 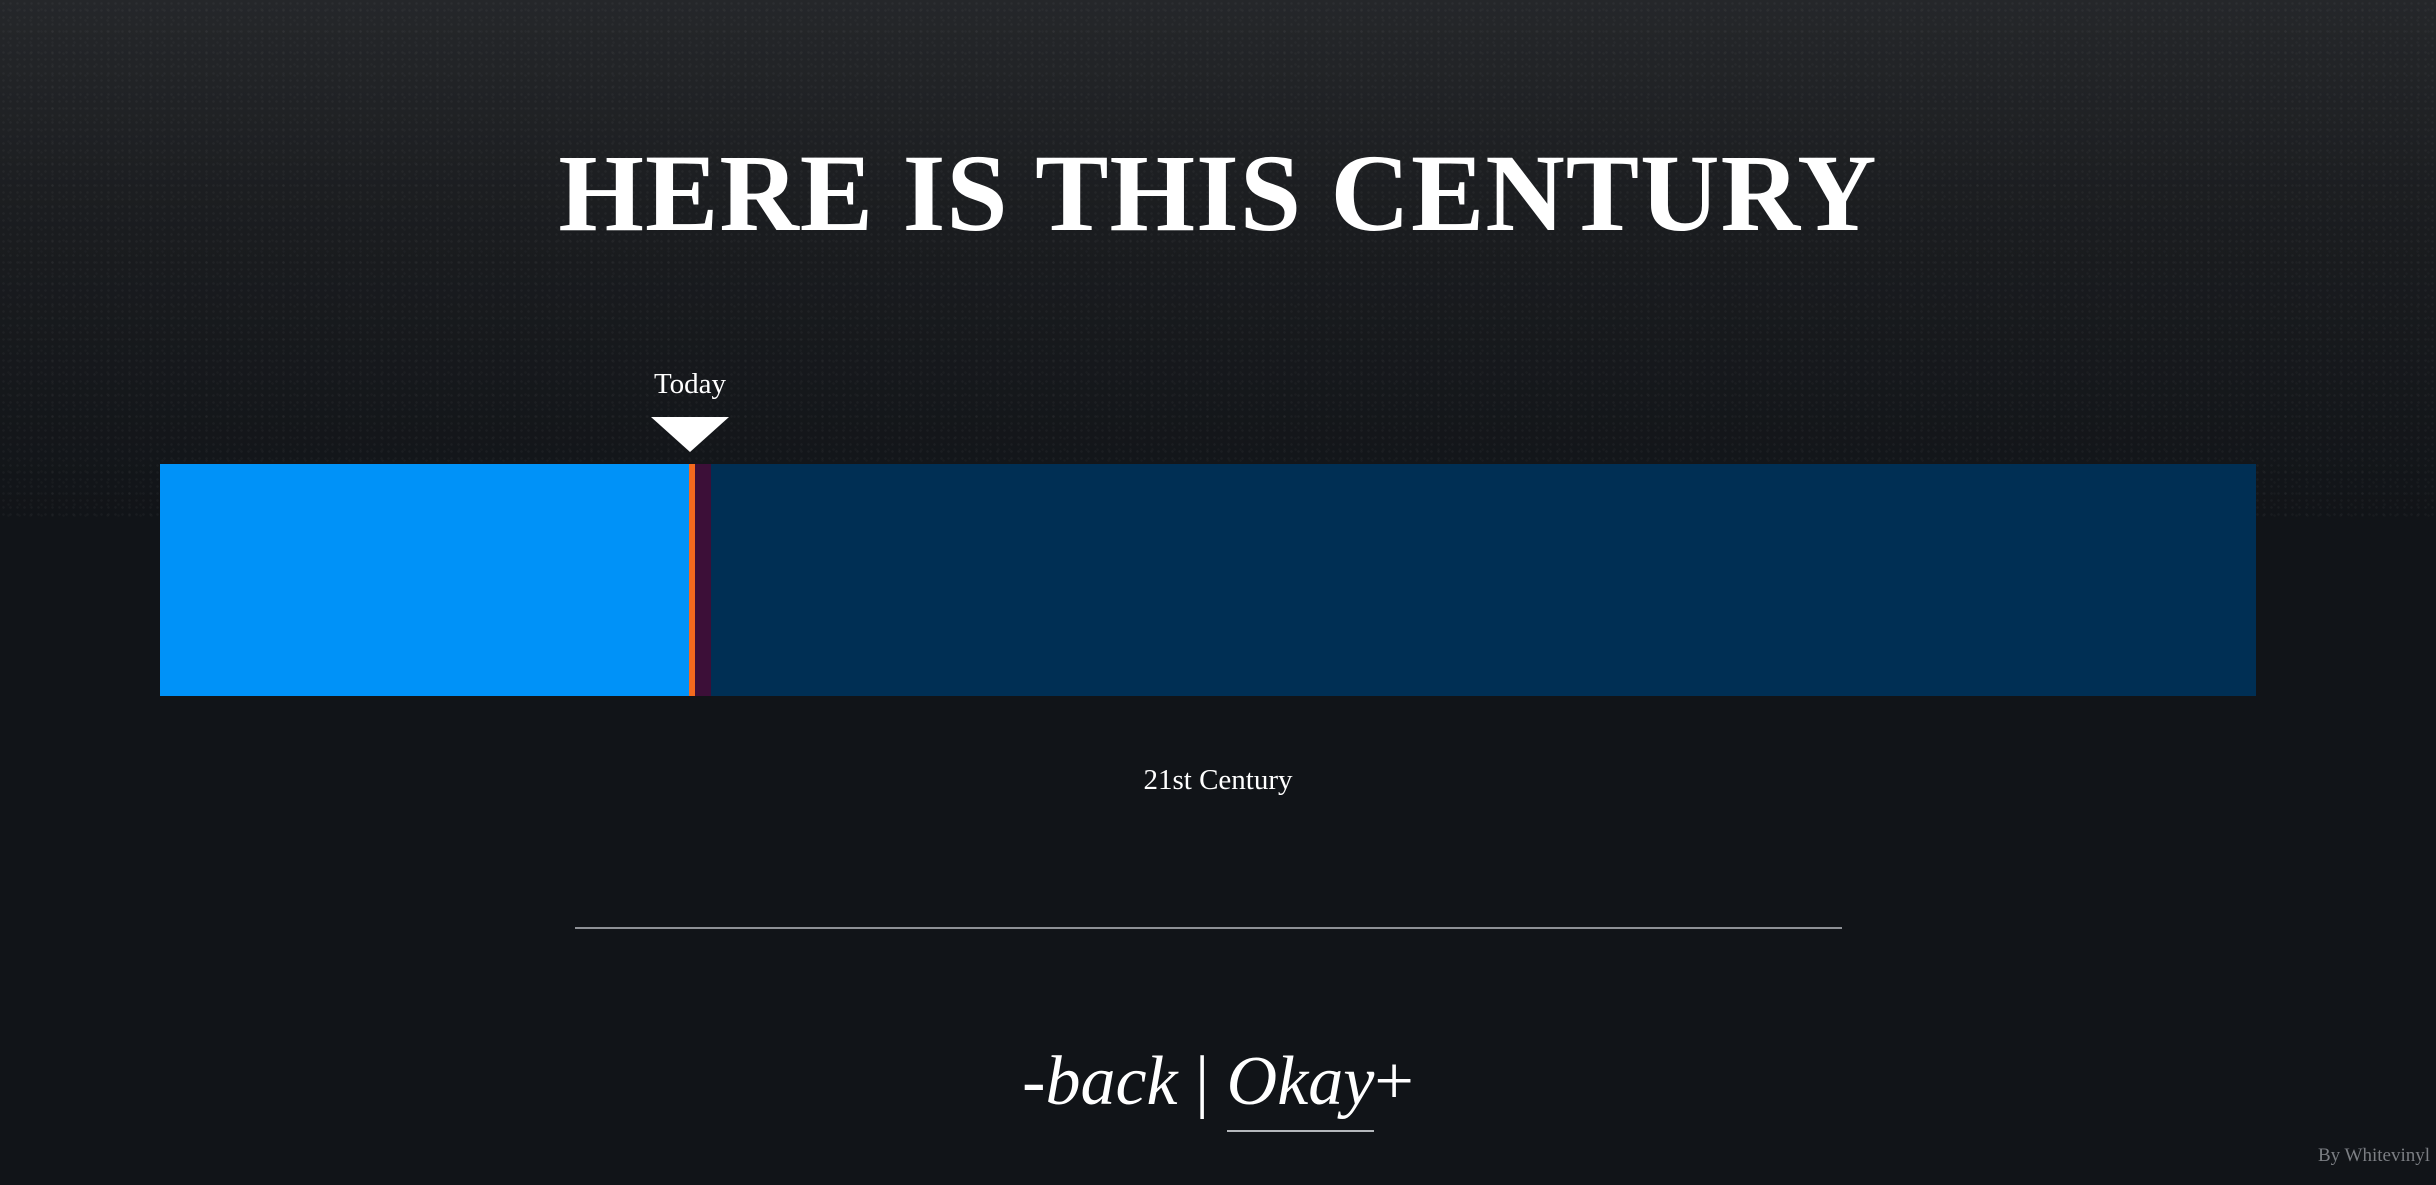 I want to click on page-title: HERE IS THIS CENTURY, so click(x=1218, y=193).